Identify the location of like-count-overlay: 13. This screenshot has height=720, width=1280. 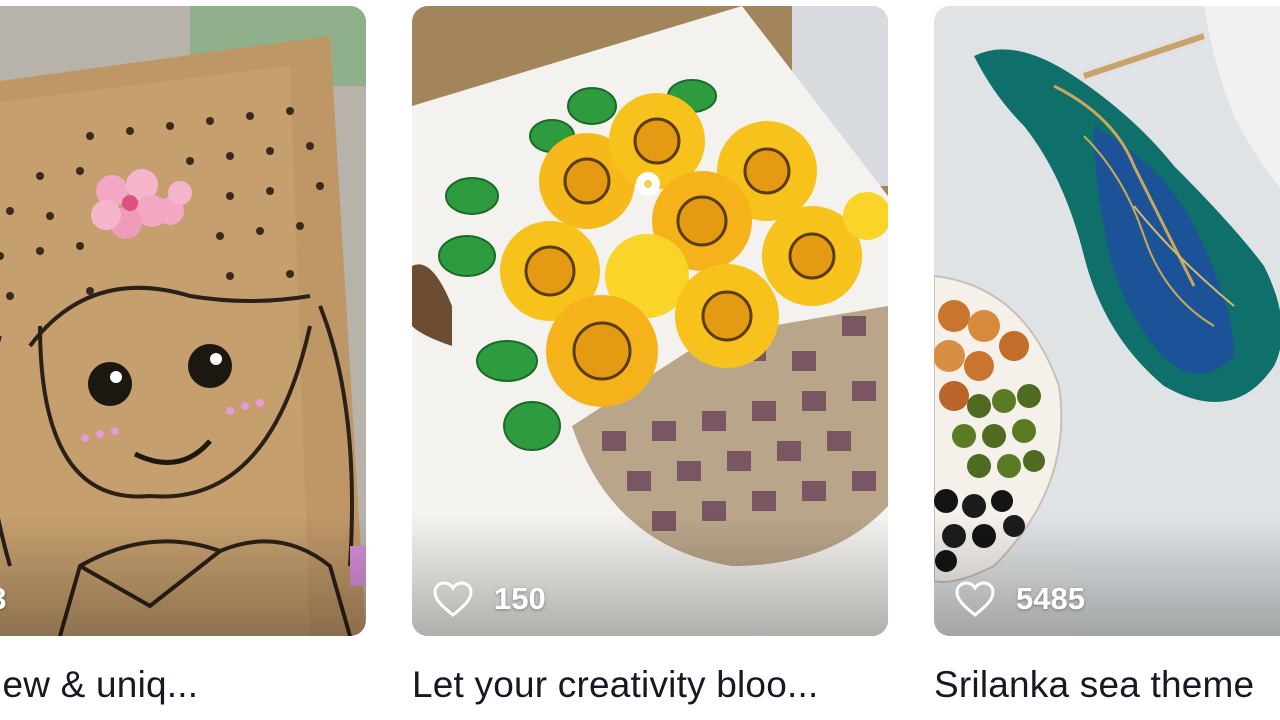
(3, 599).